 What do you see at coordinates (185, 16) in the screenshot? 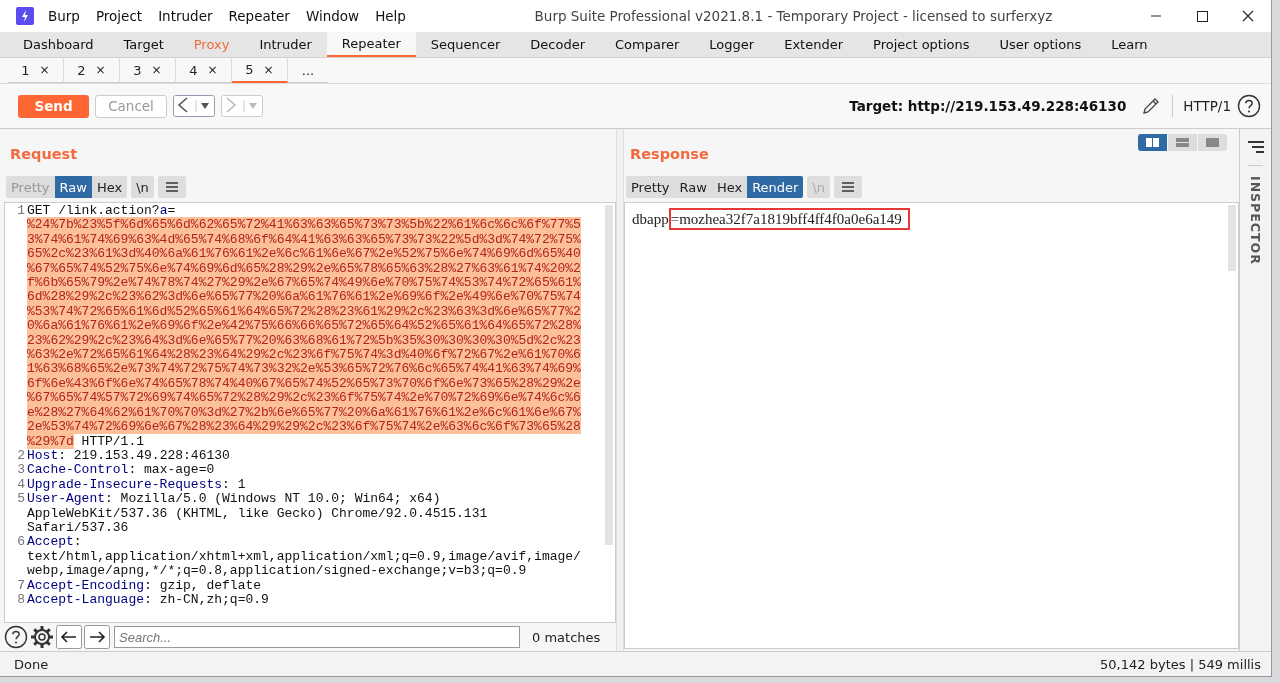
I see `menu-item: Intruder` at bounding box center [185, 16].